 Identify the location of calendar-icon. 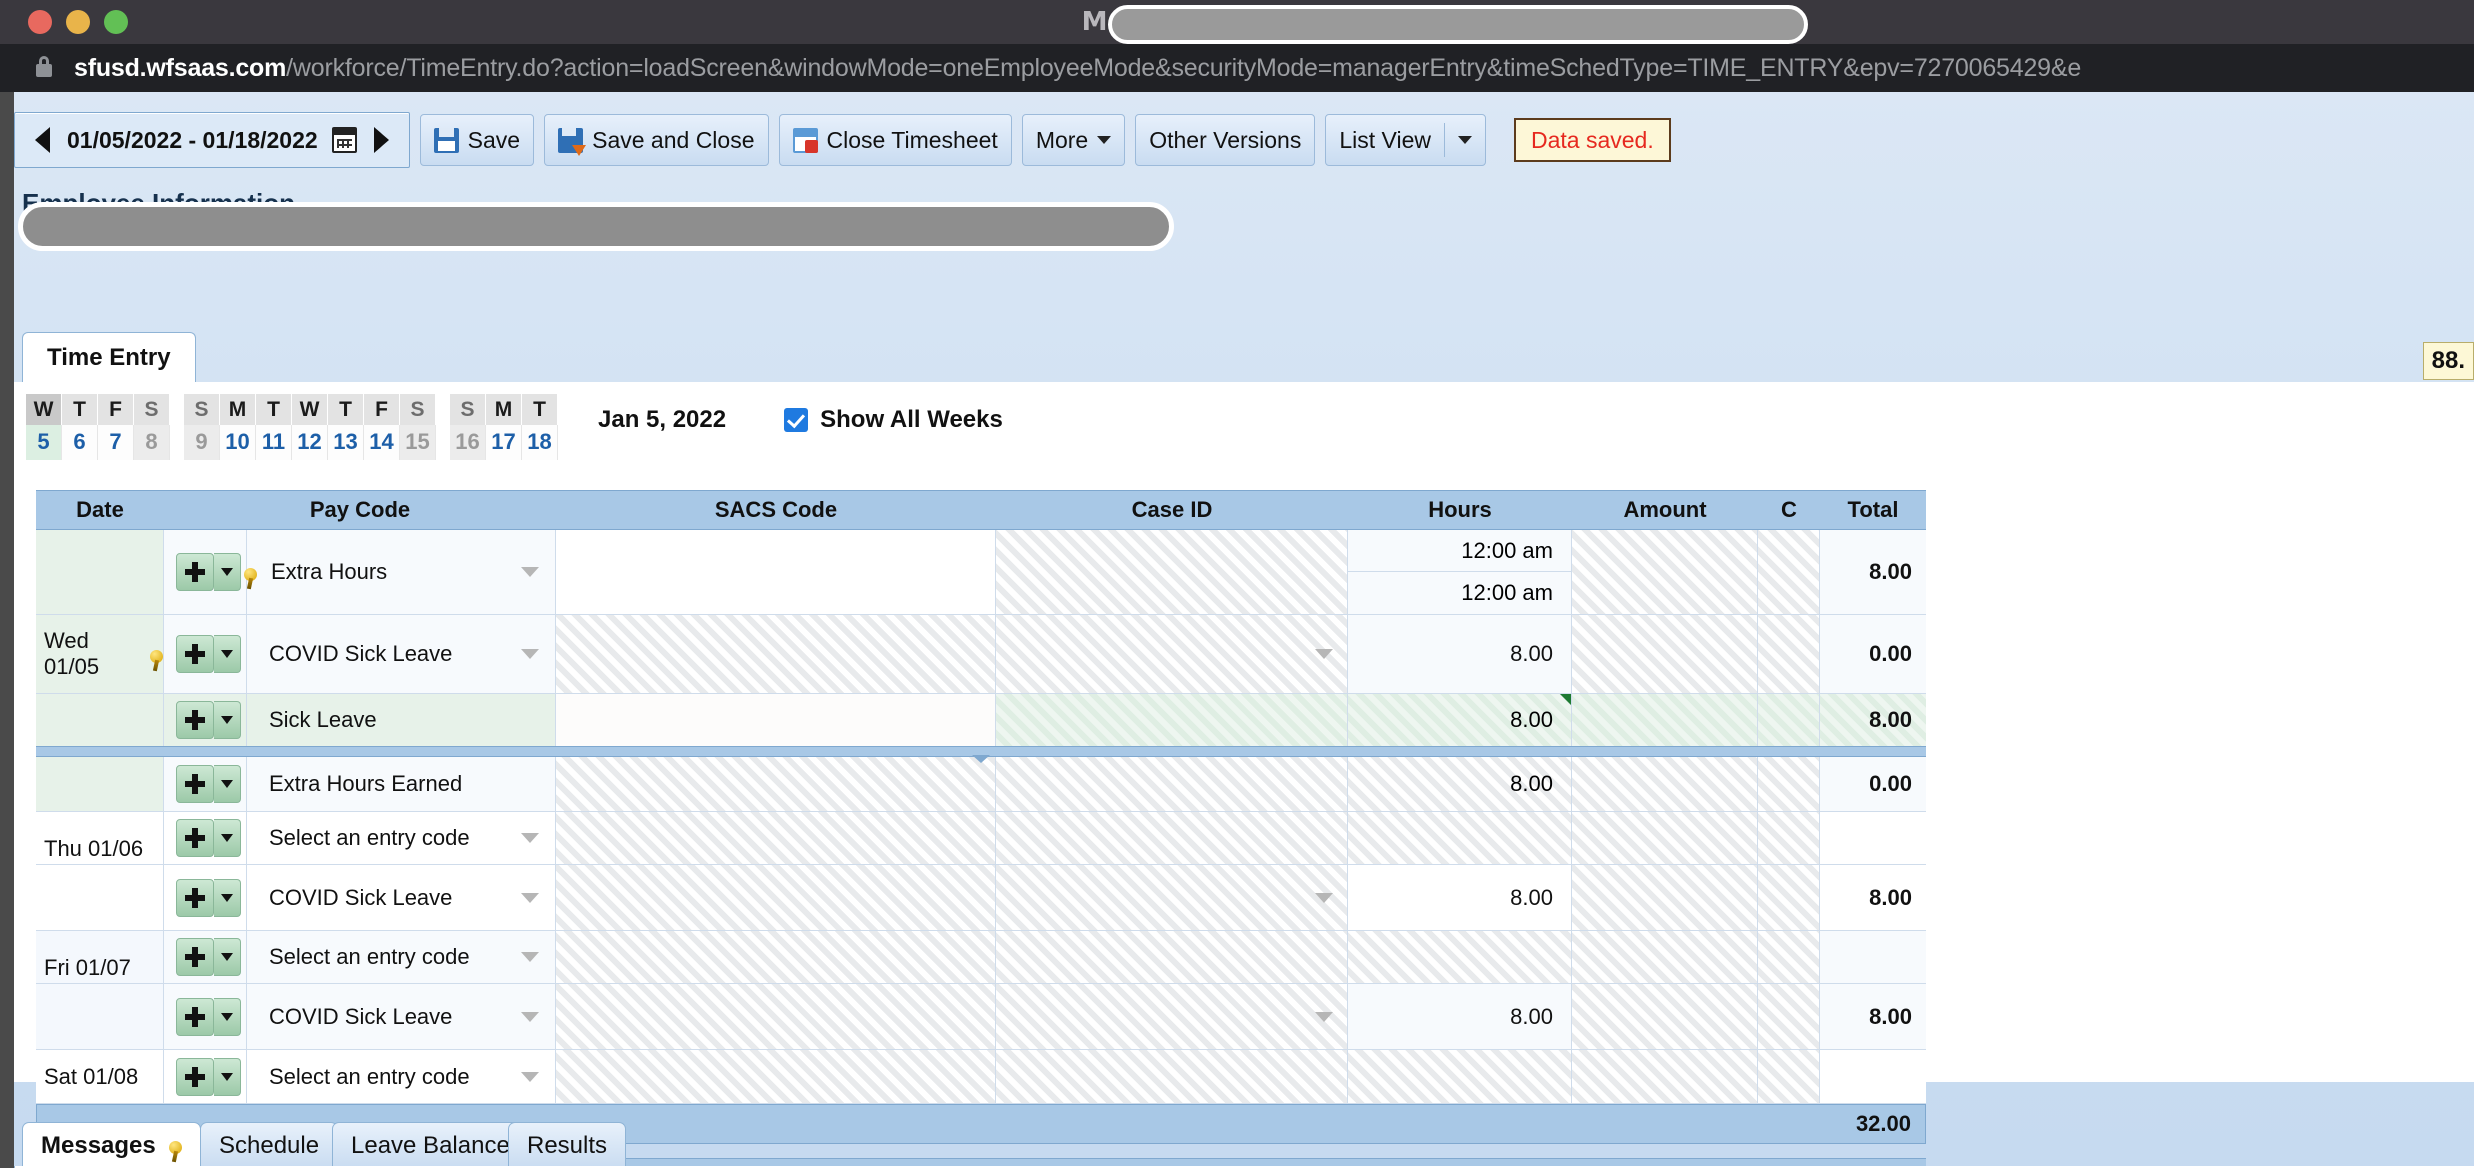
(344, 140).